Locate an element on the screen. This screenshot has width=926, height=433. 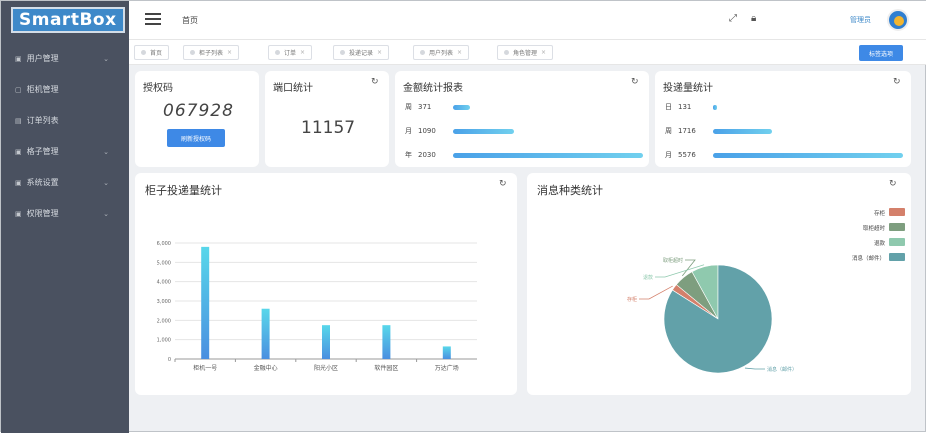
tab-label: 投递记录 is located at coordinates (361, 53).